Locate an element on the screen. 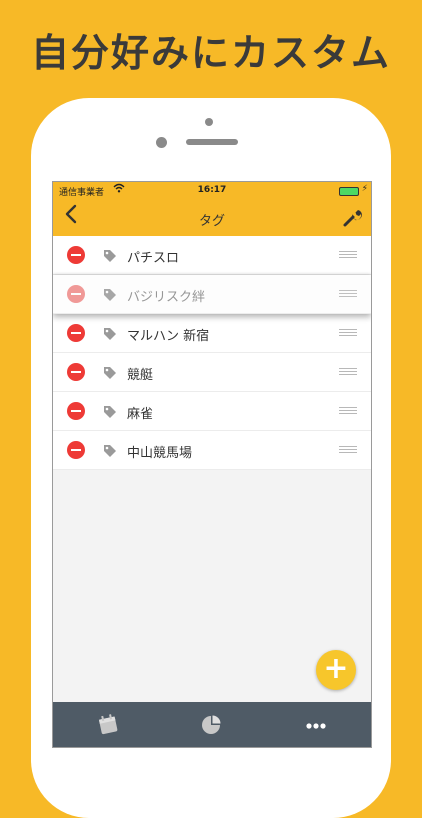  page-title: タグ is located at coordinates (211, 221).